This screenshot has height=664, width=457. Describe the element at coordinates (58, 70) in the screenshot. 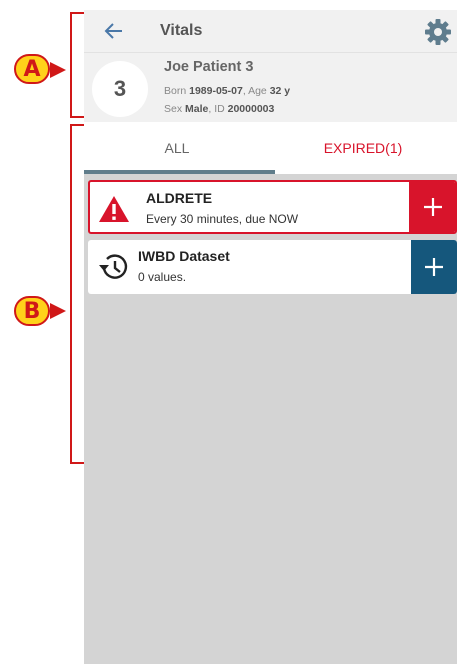

I see `callout-pointer-a` at that location.